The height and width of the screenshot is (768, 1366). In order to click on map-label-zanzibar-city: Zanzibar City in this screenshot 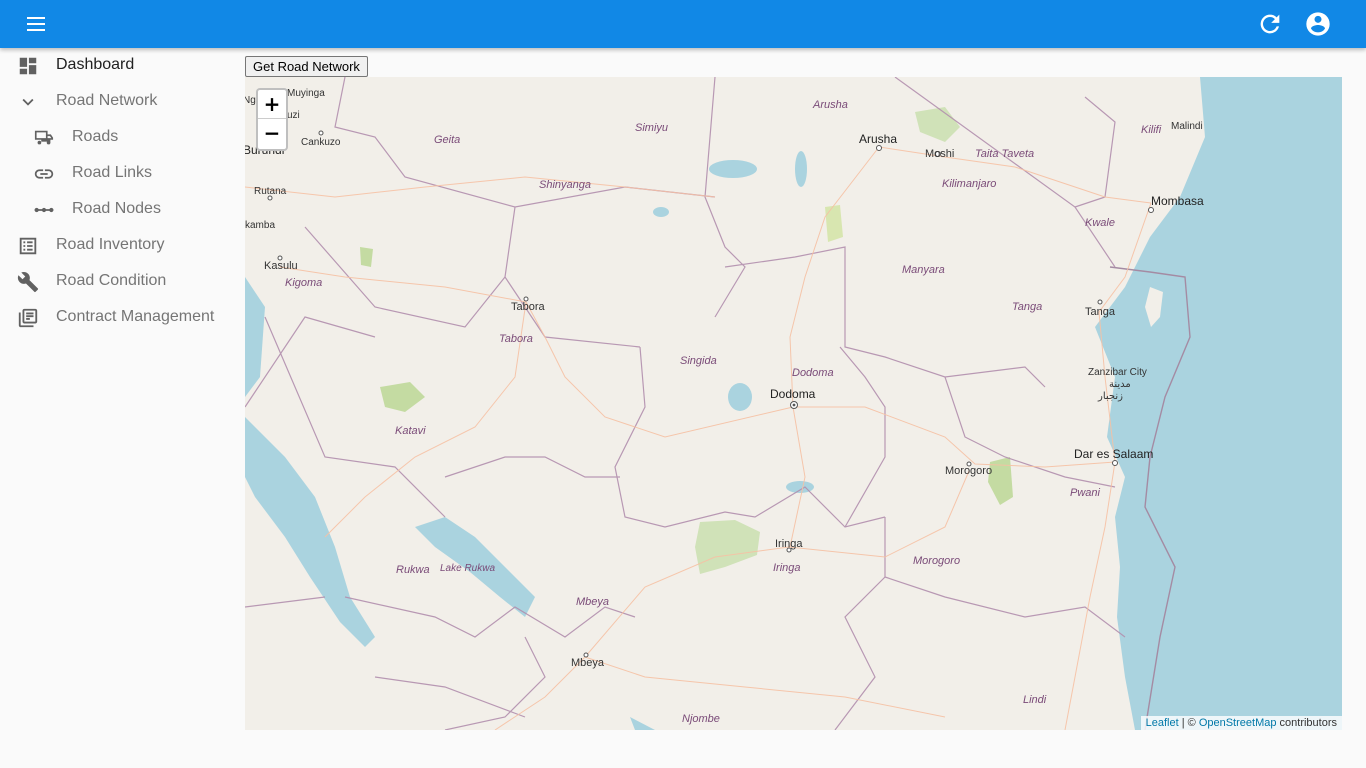, I will do `click(1117, 372)`.